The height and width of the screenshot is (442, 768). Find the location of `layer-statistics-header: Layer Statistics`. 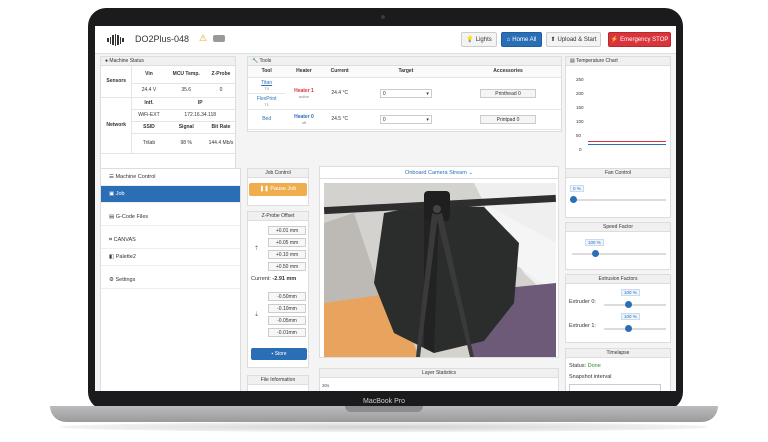

layer-statistics-header: Layer Statistics is located at coordinates (439, 373).